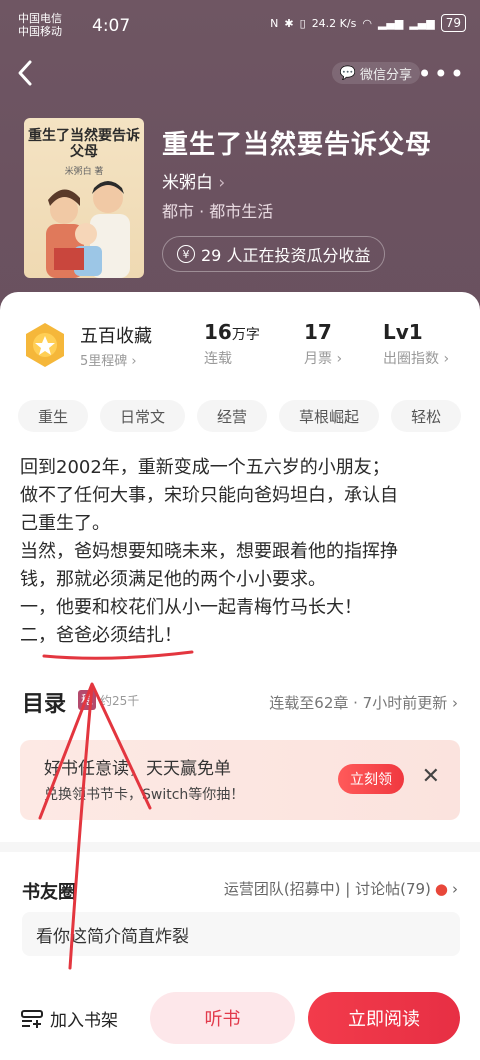  What do you see at coordinates (49, 891) in the screenshot?
I see `reader-circle-title: 书友圈` at bounding box center [49, 891].